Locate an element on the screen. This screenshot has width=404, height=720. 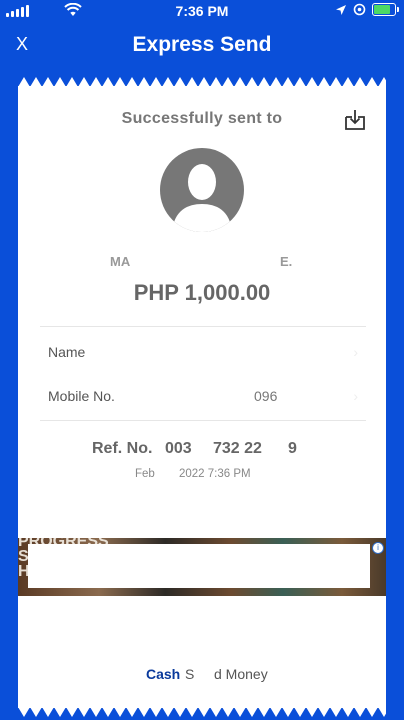
brand-s: S is located at coordinates (190, 674).